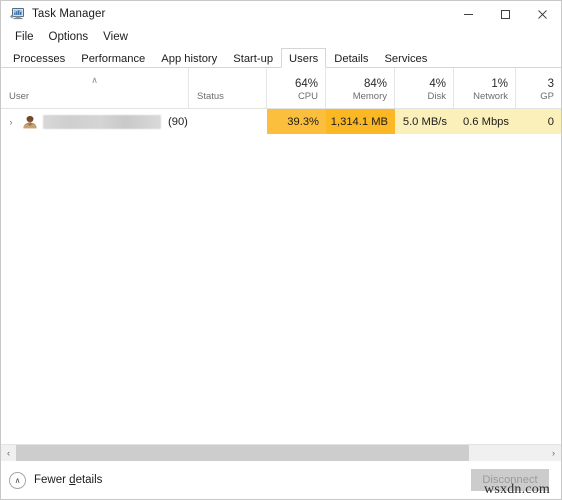  What do you see at coordinates (24, 37) in the screenshot?
I see `menu-item-file: File` at bounding box center [24, 37].